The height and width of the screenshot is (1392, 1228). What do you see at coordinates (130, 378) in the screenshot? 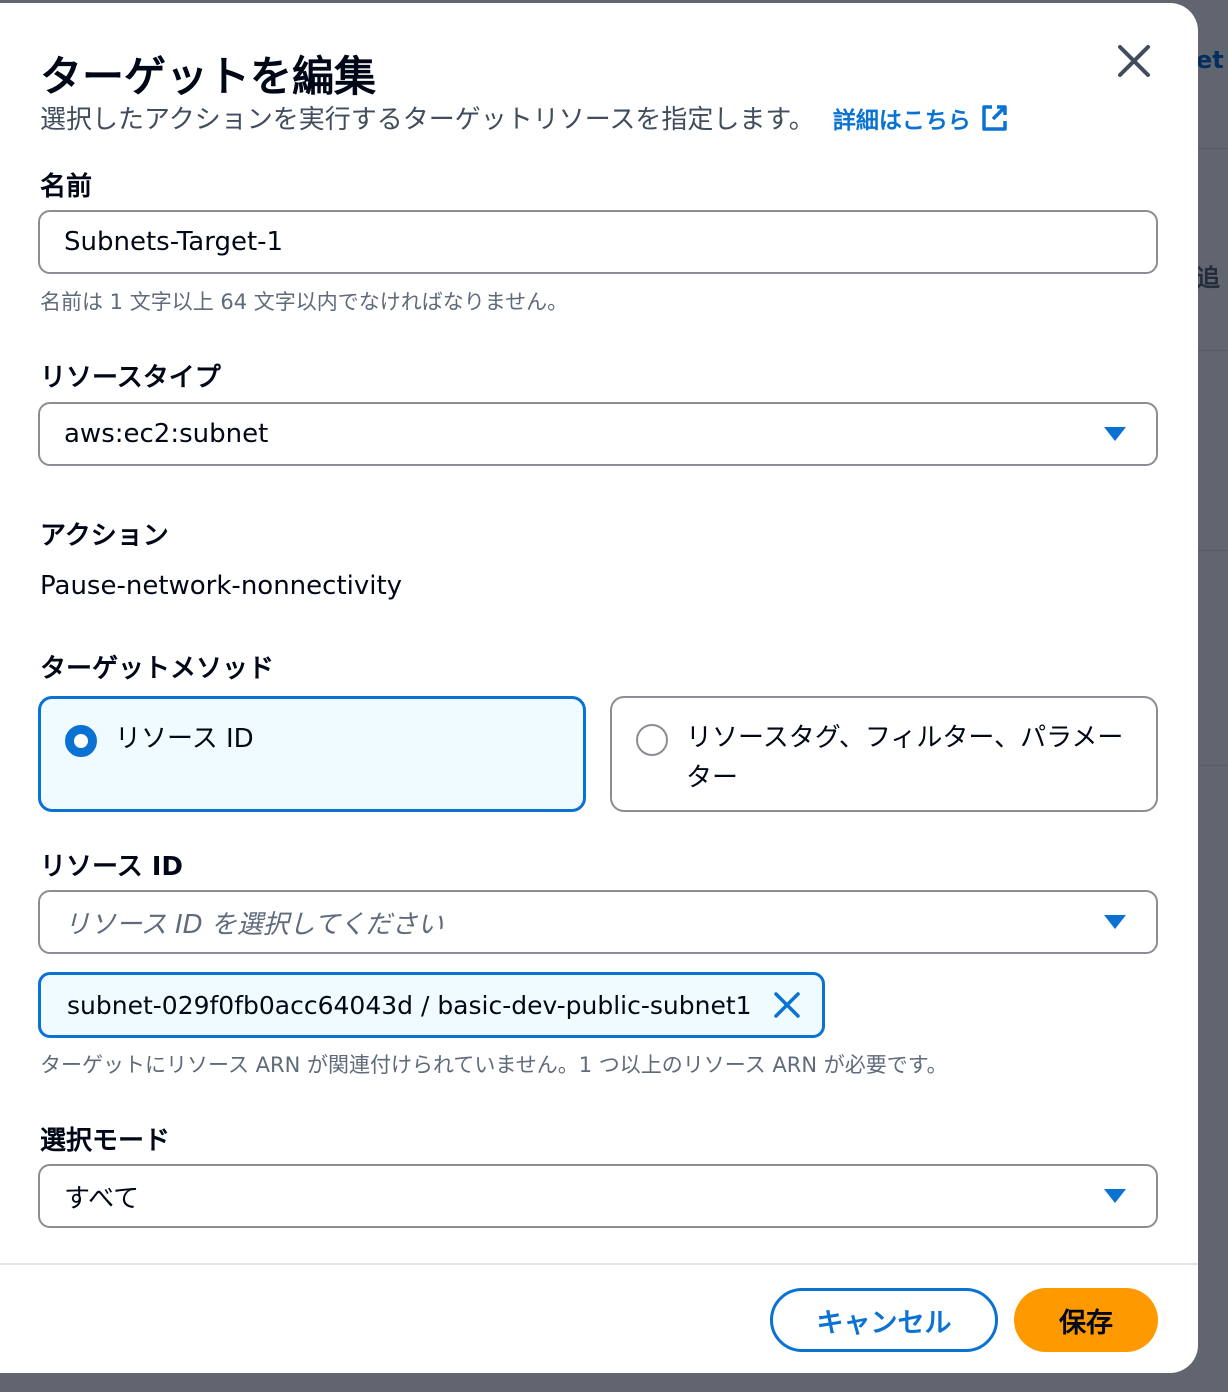
I see `resource-type-label: リソースタイプ` at bounding box center [130, 378].